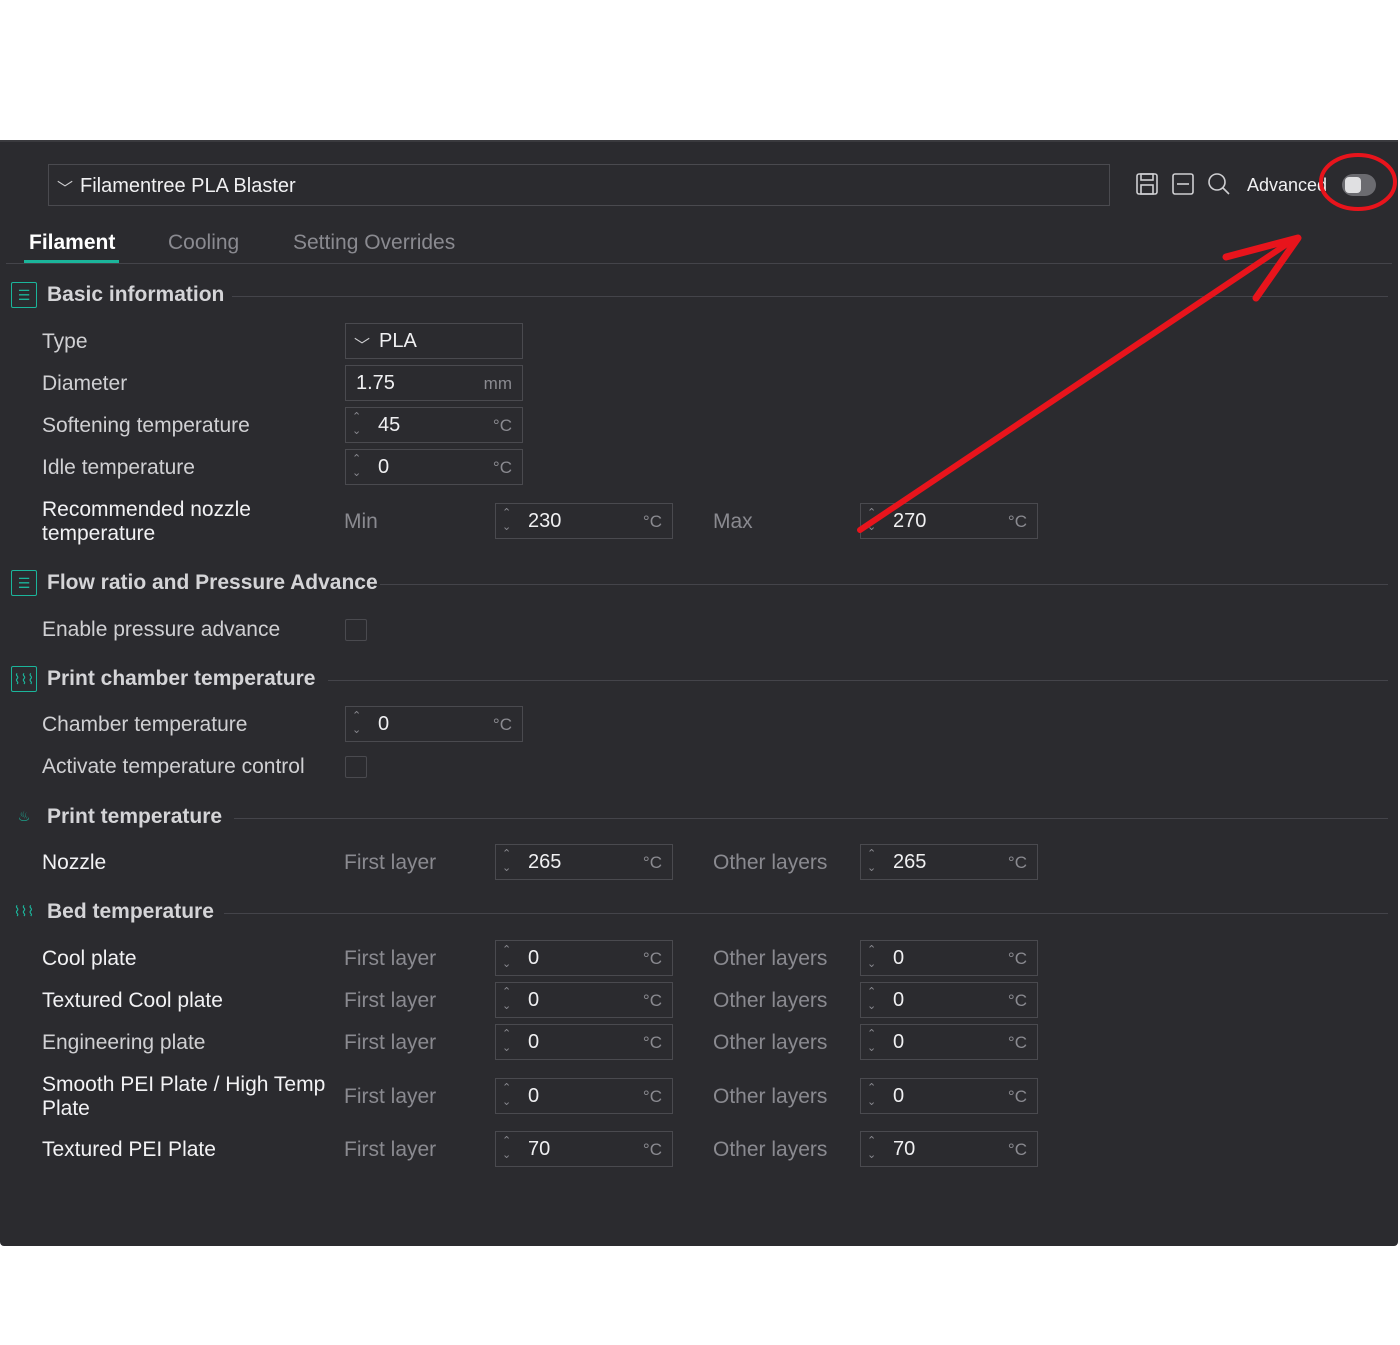 The height and width of the screenshot is (1345, 1400). I want to click on advanced-label: Advanced, so click(1287, 185).